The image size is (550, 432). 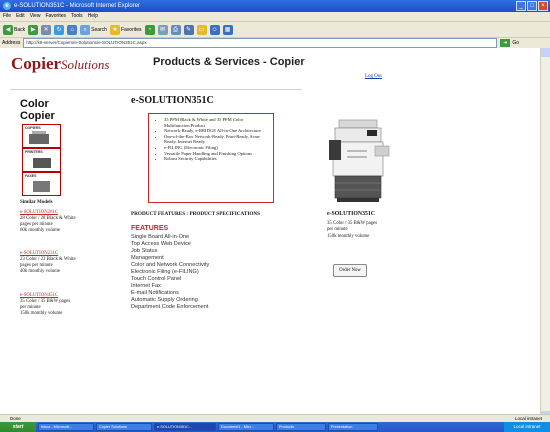 I want to click on menu-tools: Tools, so click(x=77, y=16).